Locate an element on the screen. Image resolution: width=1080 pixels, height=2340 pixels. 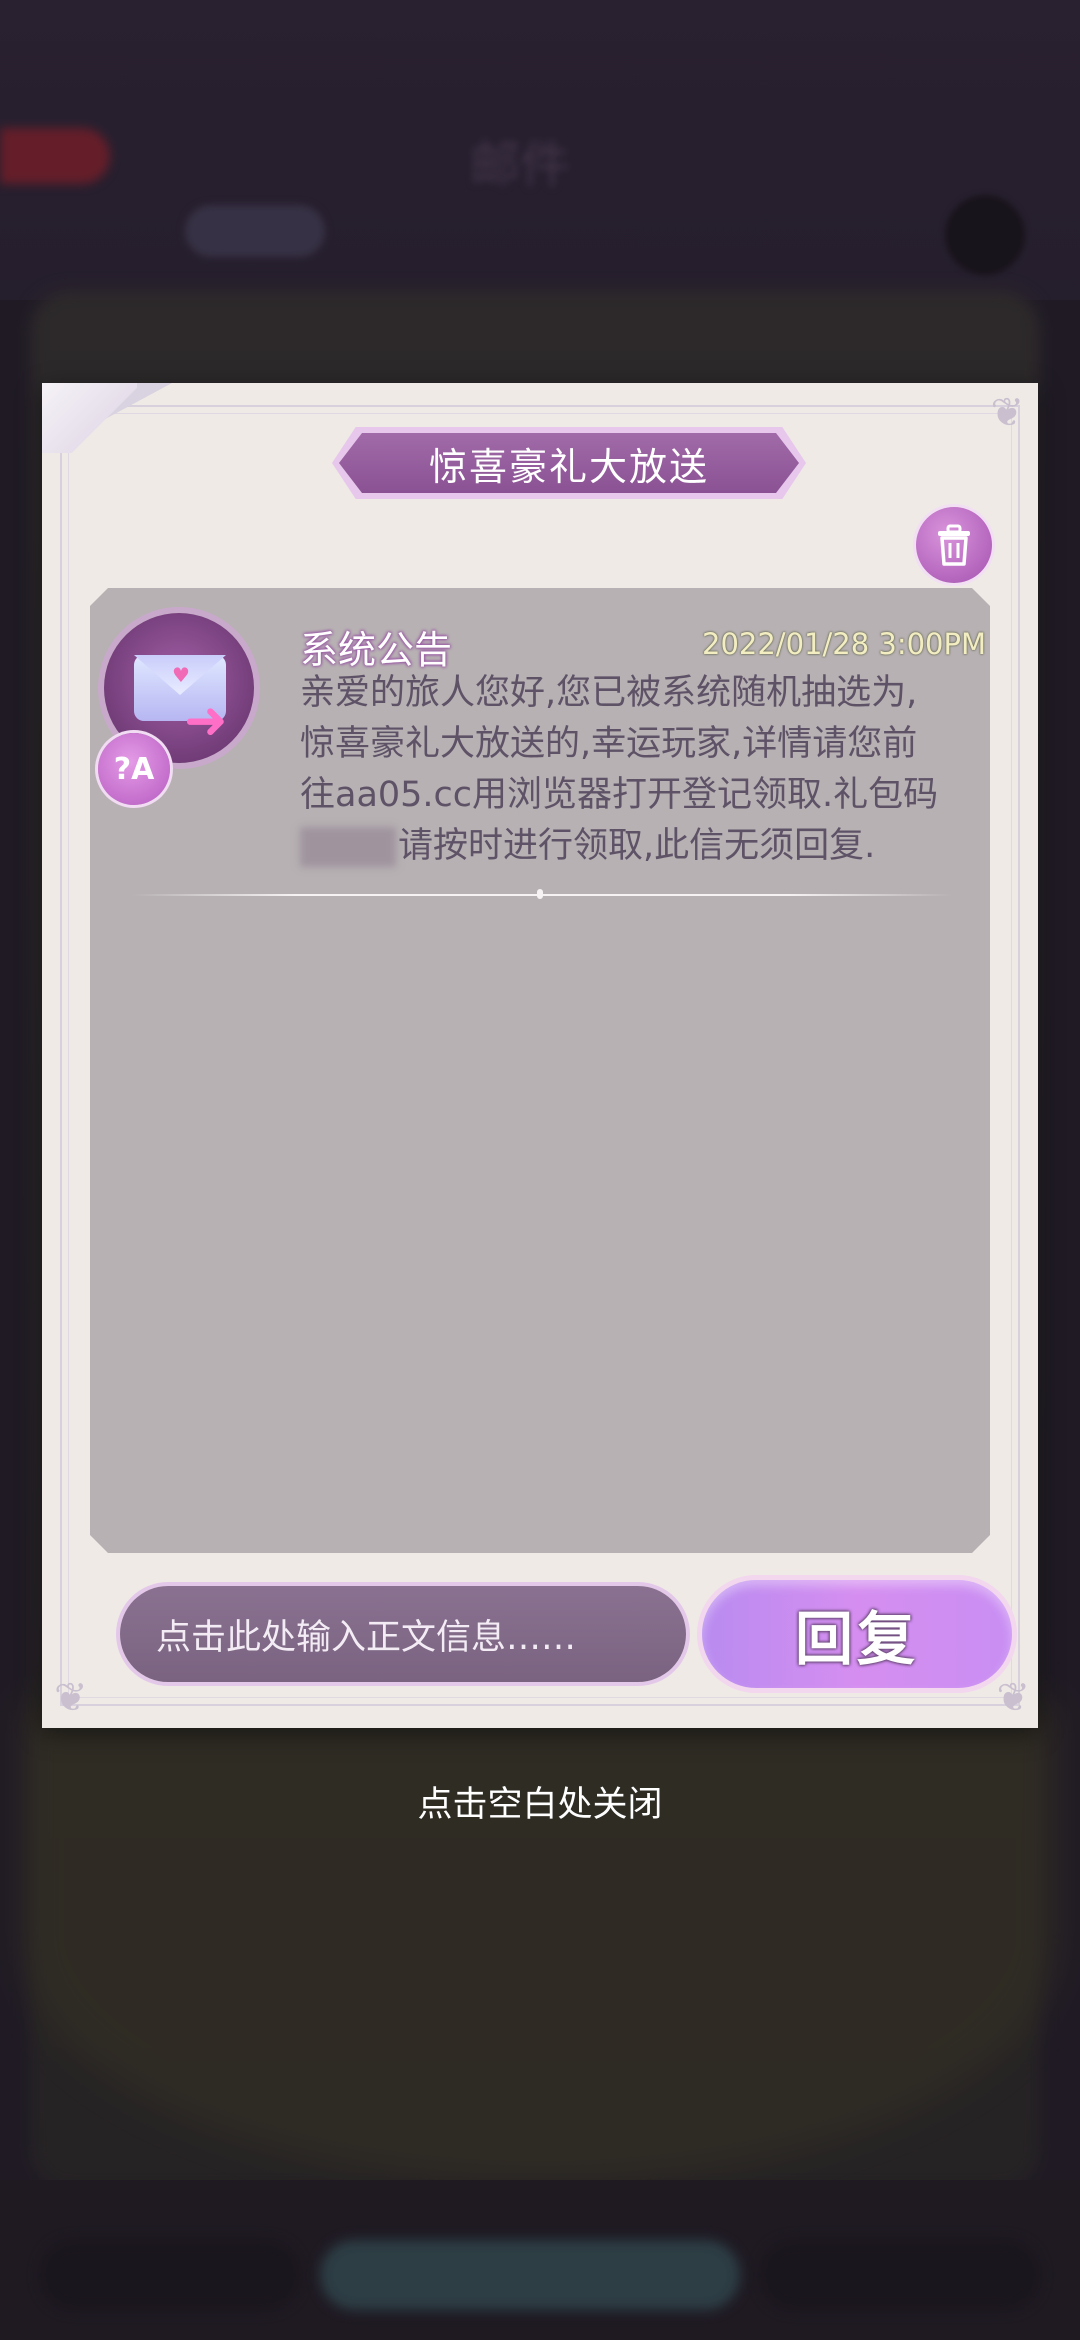
translate-icon: ?A is located at coordinates (134, 769).